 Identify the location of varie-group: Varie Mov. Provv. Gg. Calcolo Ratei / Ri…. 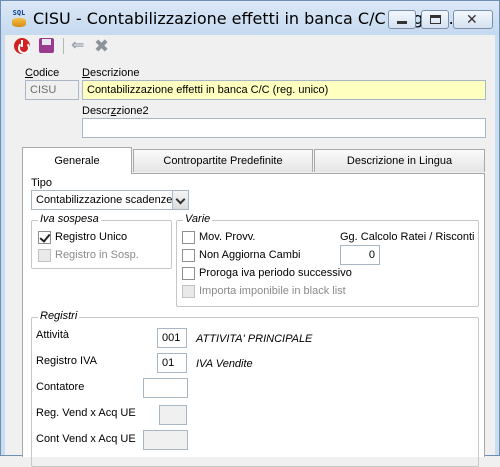
(327, 260).